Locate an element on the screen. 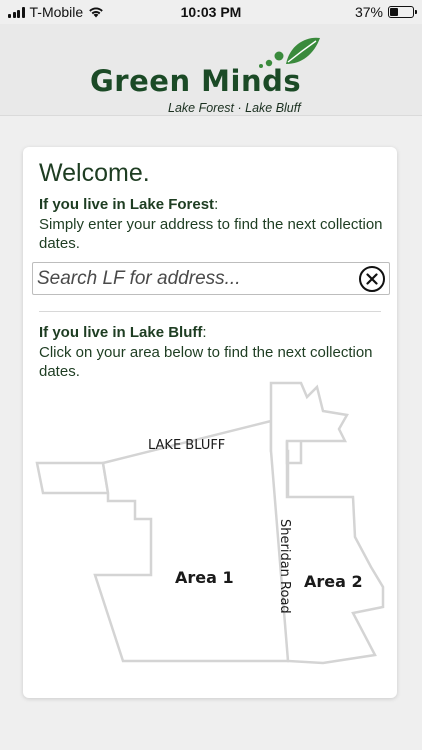 The height and width of the screenshot is (750, 422). close-icon is located at coordinates (372, 279).